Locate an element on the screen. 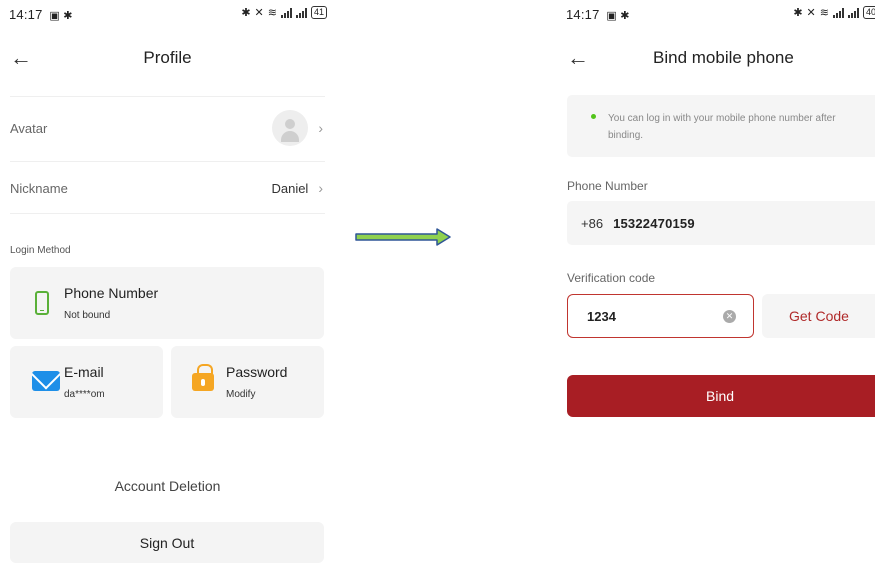  account-deletion-link: Account Deletion is located at coordinates (167, 486).